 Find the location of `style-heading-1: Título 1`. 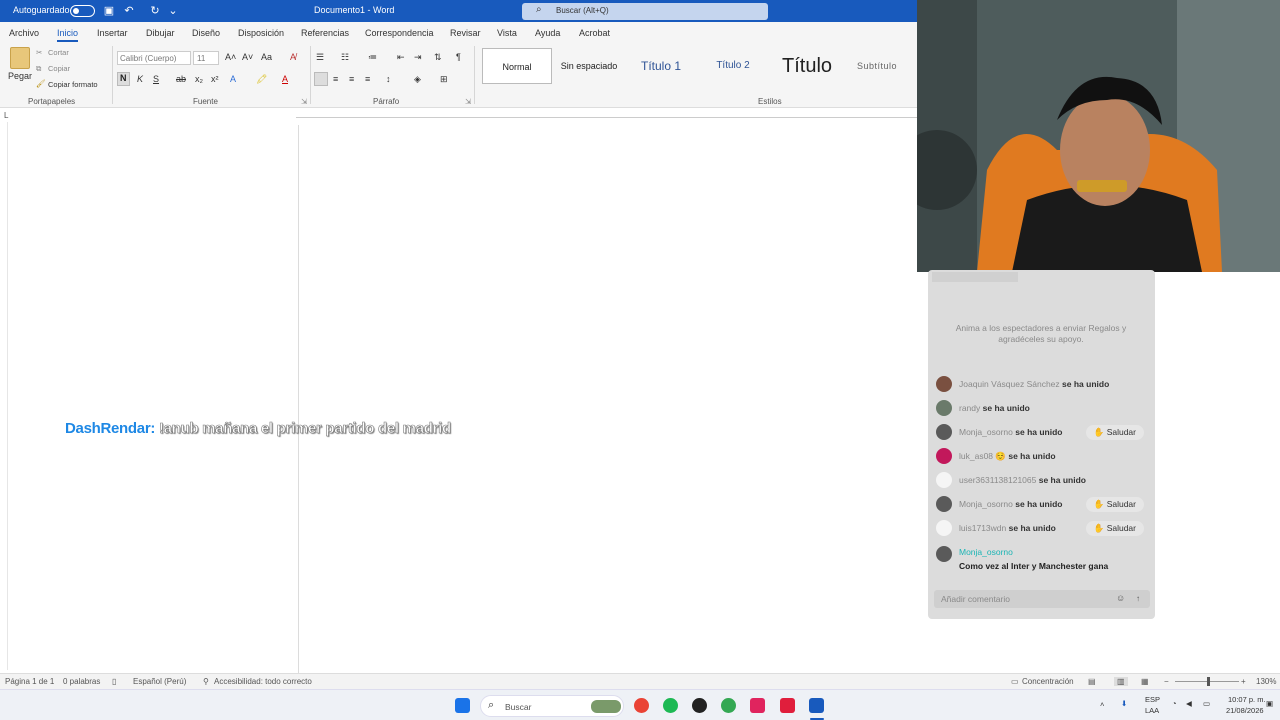

style-heading-1: Título 1 is located at coordinates (661, 66).